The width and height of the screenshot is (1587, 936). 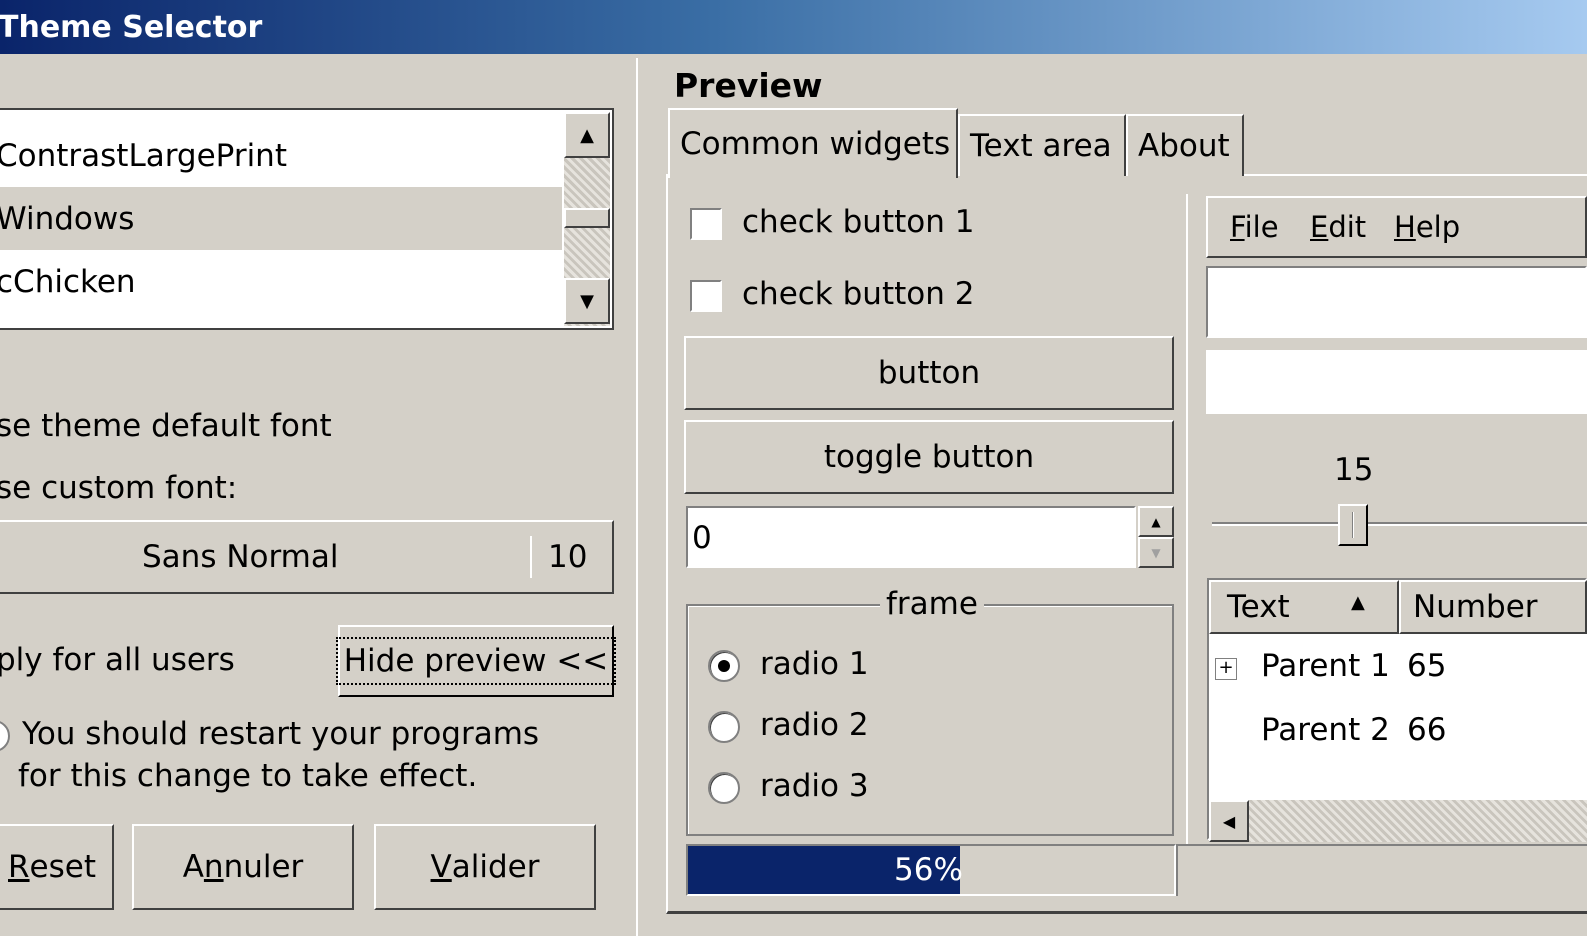 What do you see at coordinates (814, 786) in the screenshot?
I see `radio-3-label: radio 3` at bounding box center [814, 786].